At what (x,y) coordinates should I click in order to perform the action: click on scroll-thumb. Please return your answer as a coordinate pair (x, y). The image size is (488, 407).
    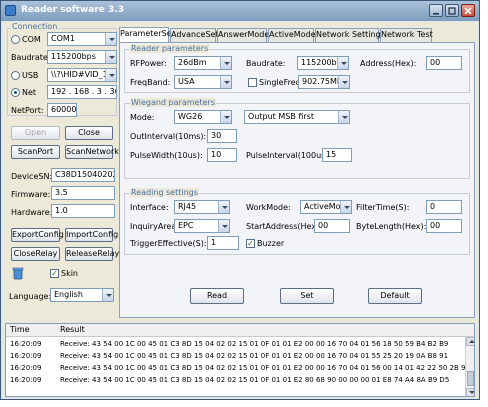
    Looking at the image, I should click on (470, 378).